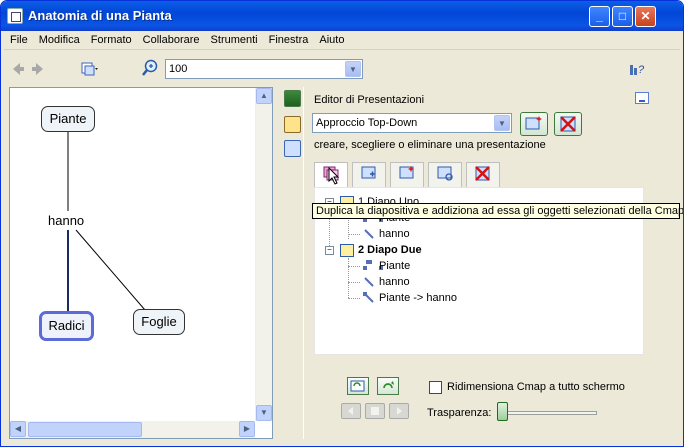  I want to click on close-button: ✕, so click(645, 16).